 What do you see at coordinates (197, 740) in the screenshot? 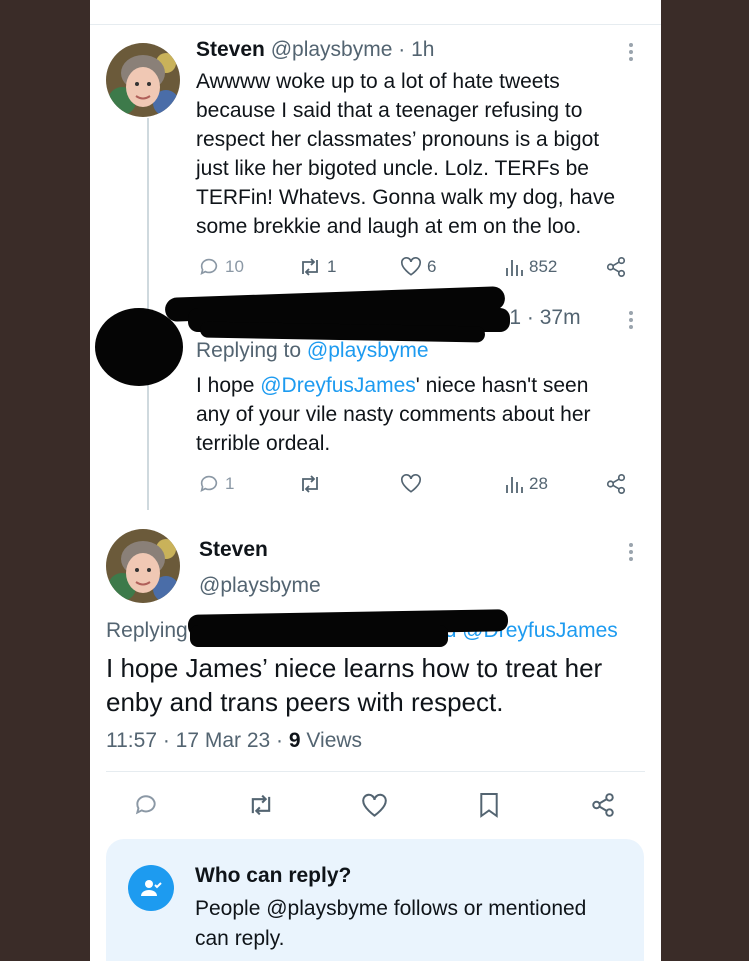
I see `main-tweet-timestamp: 11:57 · 17 Mar 23 ·` at bounding box center [197, 740].